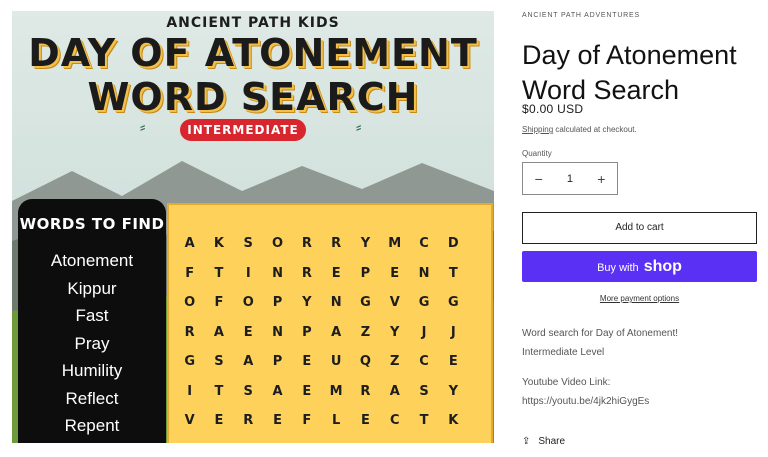  What do you see at coordinates (601, 179) in the screenshot?
I see `quantity-increase-button: +` at bounding box center [601, 179].